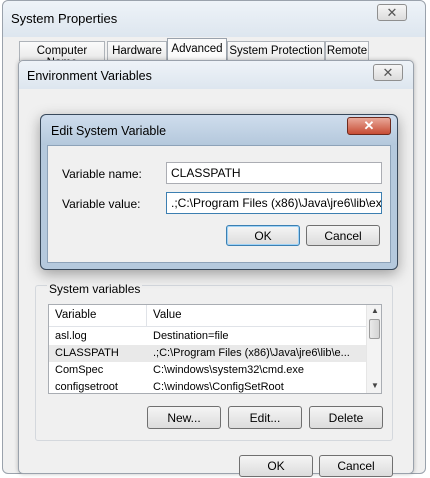  I want to click on variable-cell: ComSpec, so click(79, 370).